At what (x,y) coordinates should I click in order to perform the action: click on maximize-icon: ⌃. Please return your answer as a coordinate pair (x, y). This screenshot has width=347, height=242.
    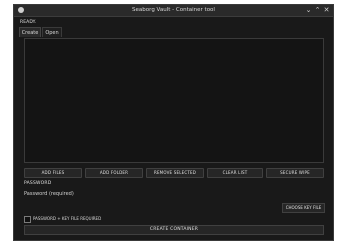
    Looking at the image, I should click on (317, 10).